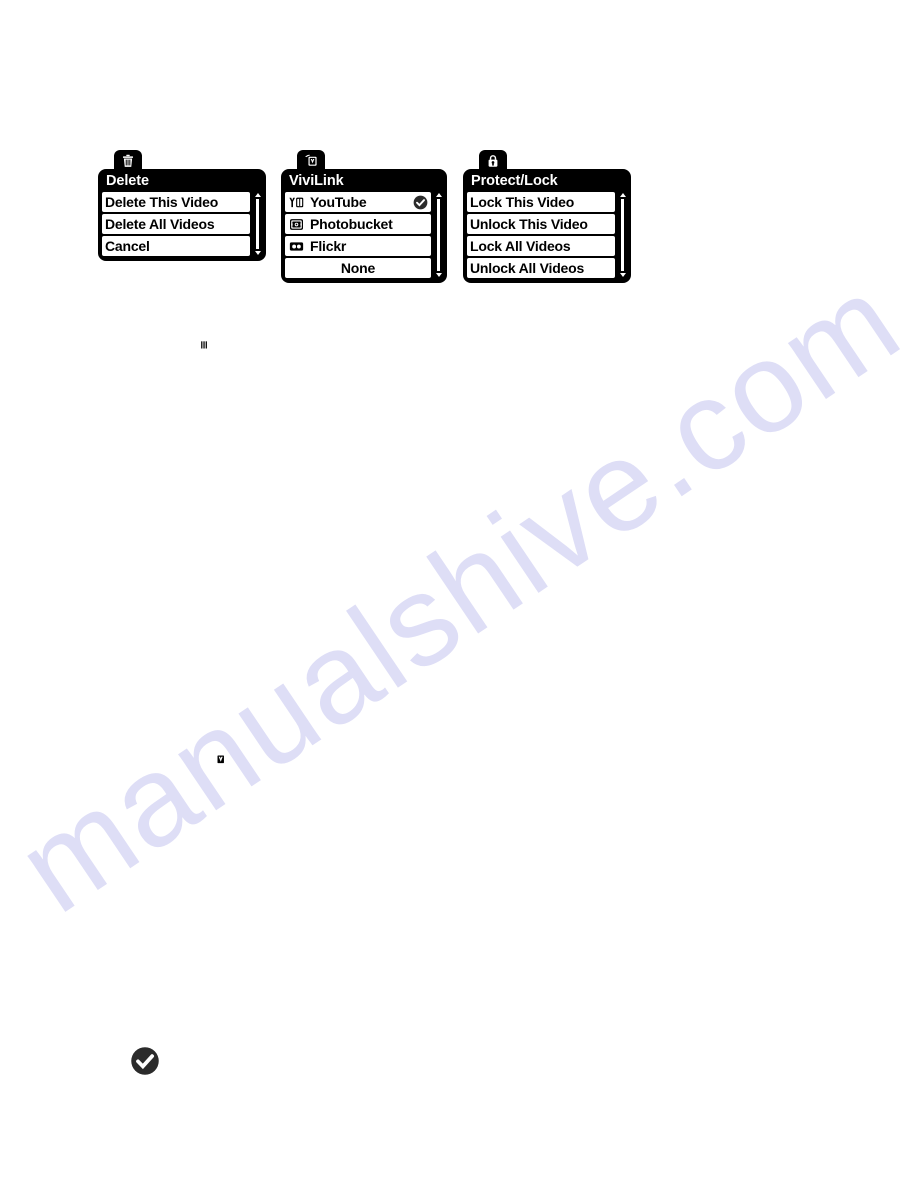 The image size is (918, 1188). What do you see at coordinates (176, 246) in the screenshot?
I see `menu-item: Cancel` at bounding box center [176, 246].